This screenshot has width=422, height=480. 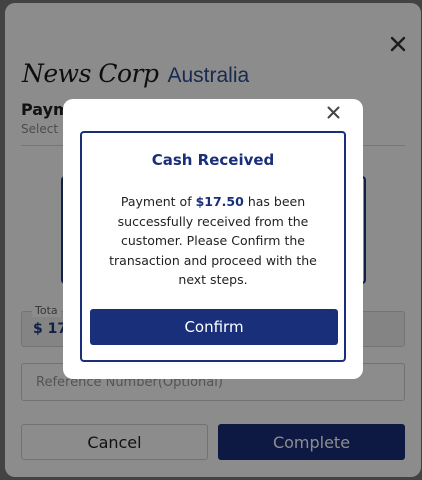 I want to click on dialog-title: Cash Received, so click(x=213, y=160).